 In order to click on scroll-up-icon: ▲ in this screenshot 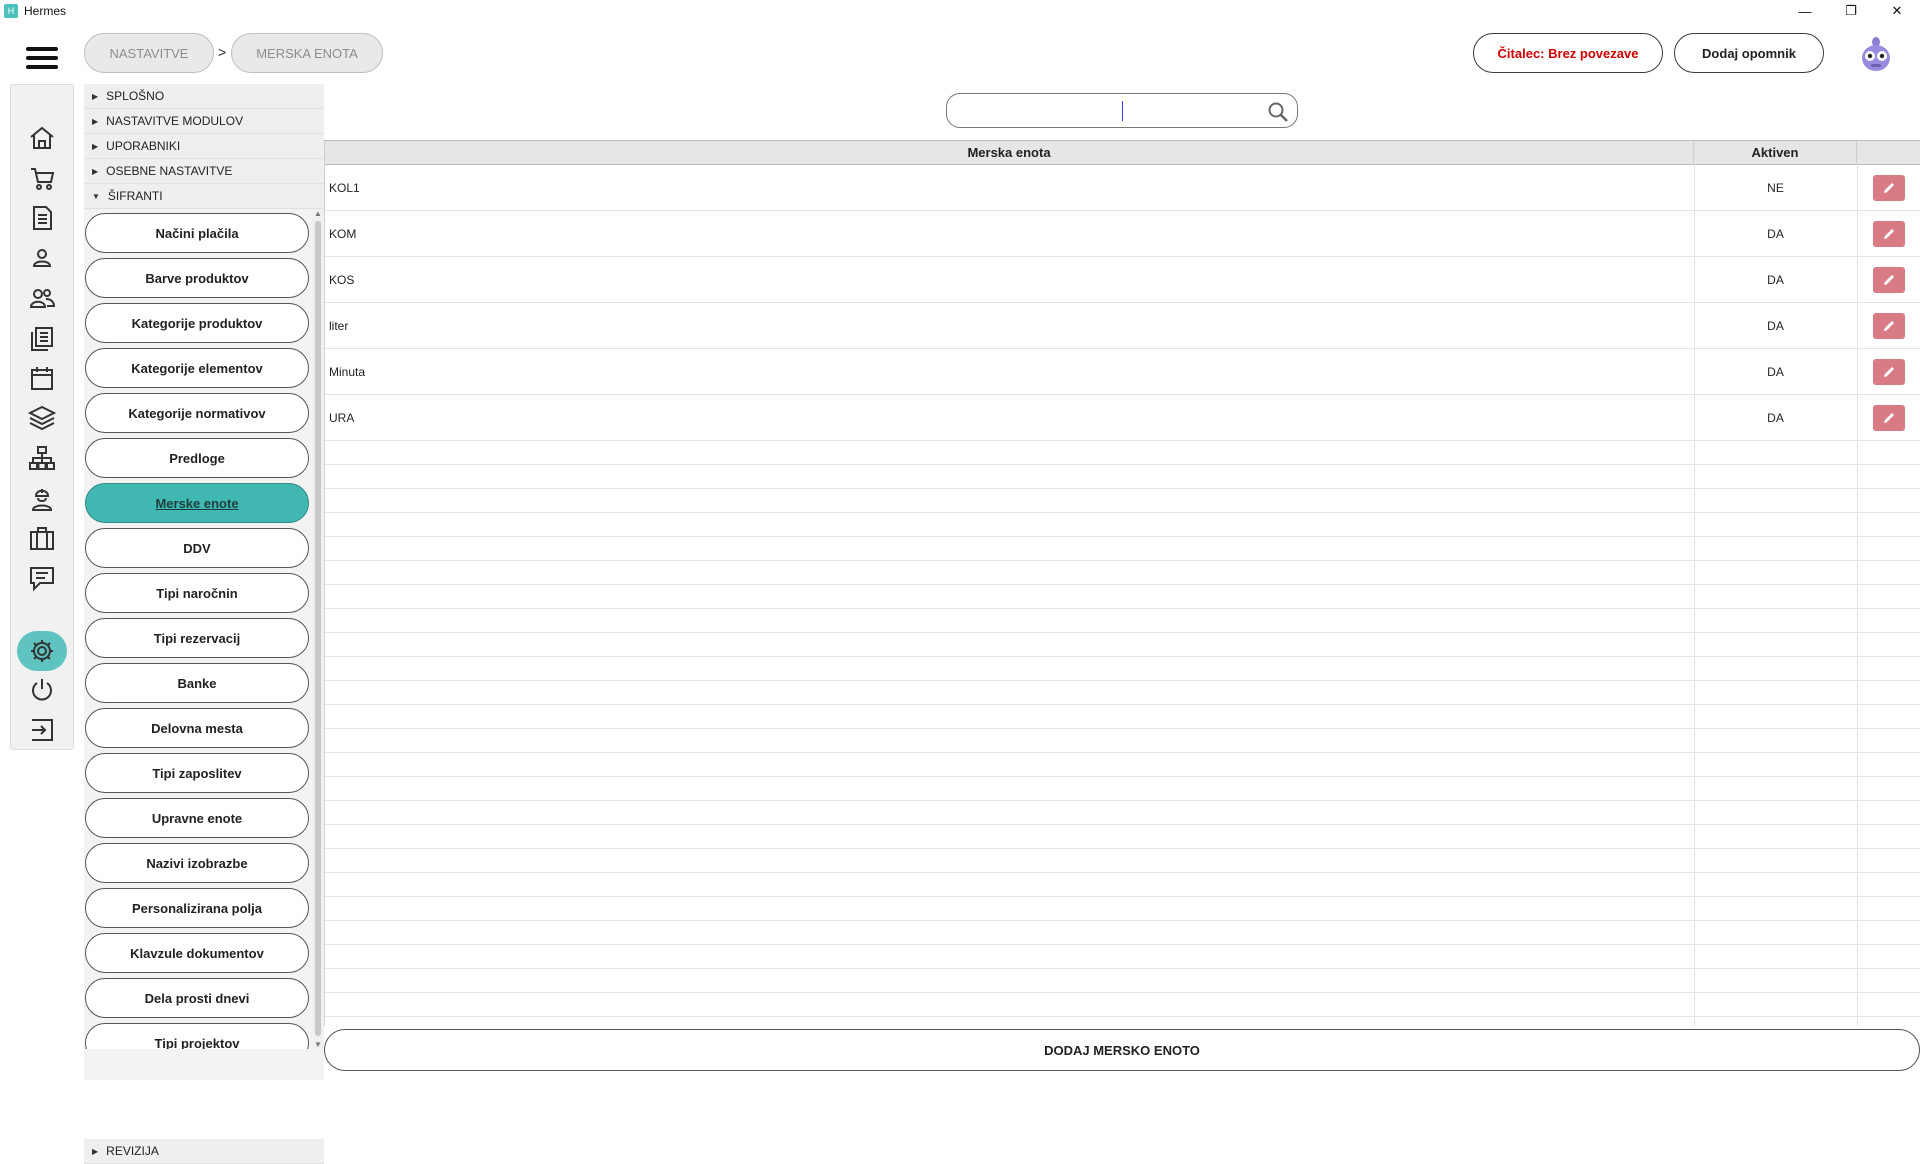, I will do `click(318, 213)`.